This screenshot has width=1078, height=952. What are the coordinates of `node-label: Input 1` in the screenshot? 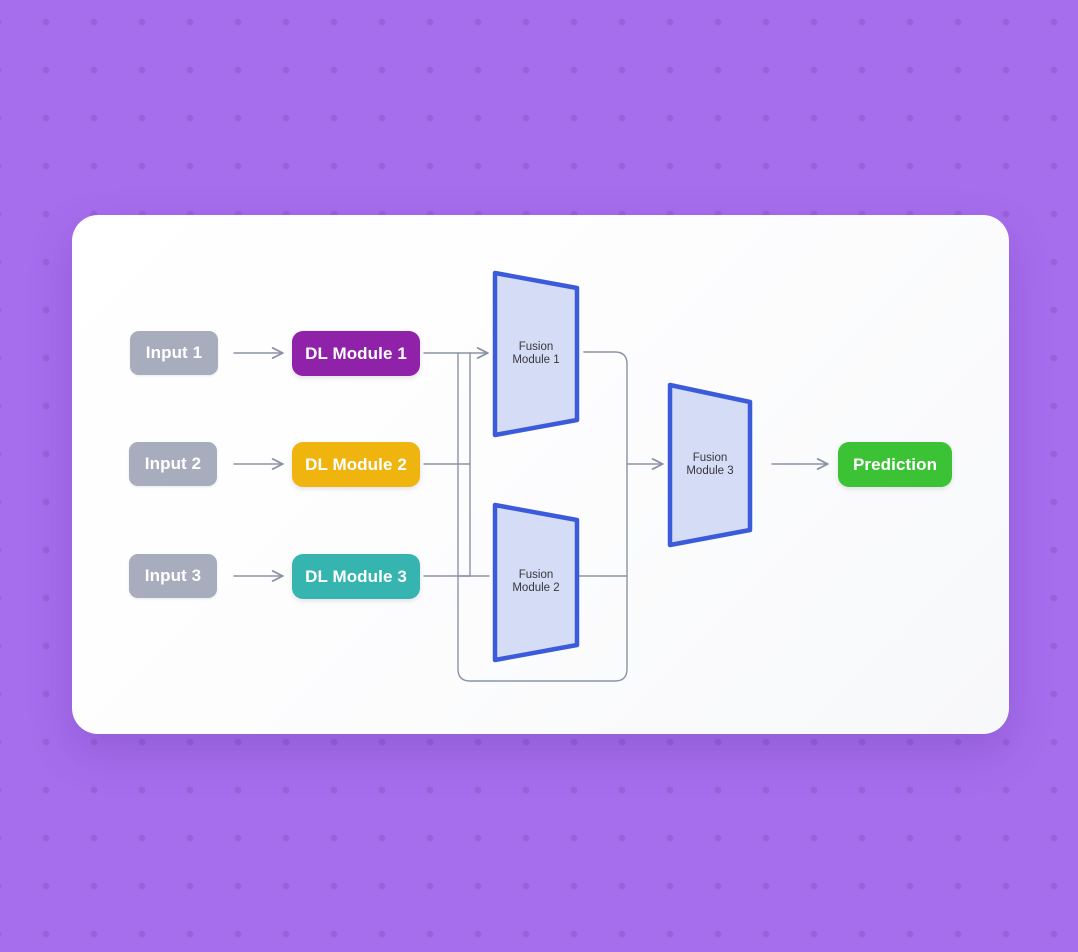 It's located at (174, 352).